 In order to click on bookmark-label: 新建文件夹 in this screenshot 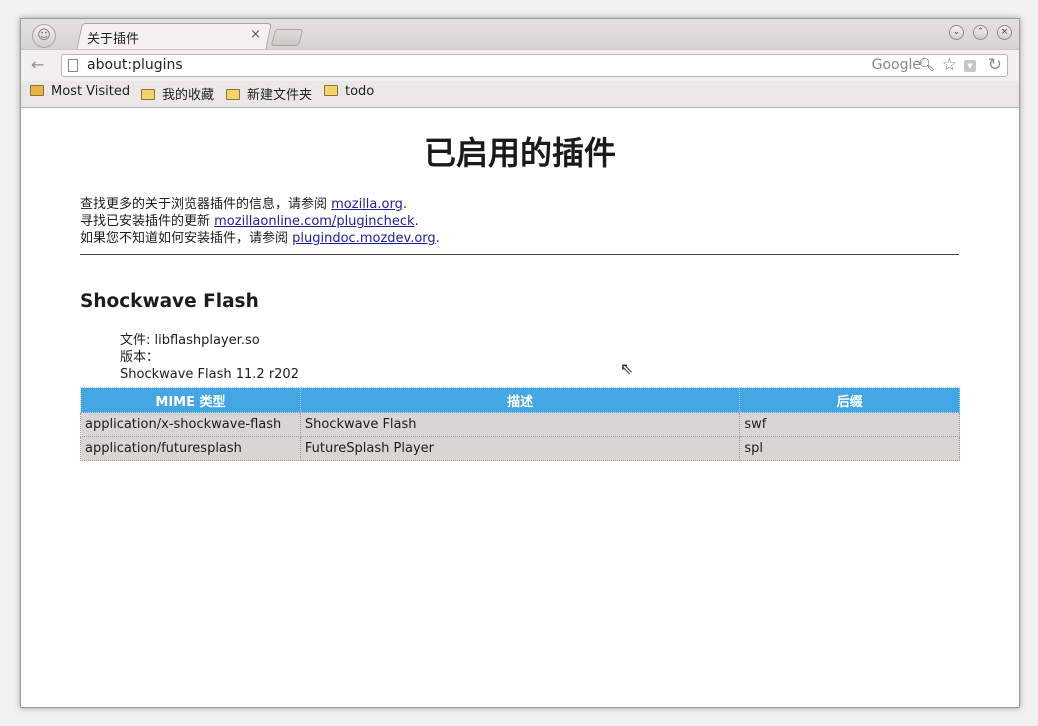, I will do `click(280, 95)`.